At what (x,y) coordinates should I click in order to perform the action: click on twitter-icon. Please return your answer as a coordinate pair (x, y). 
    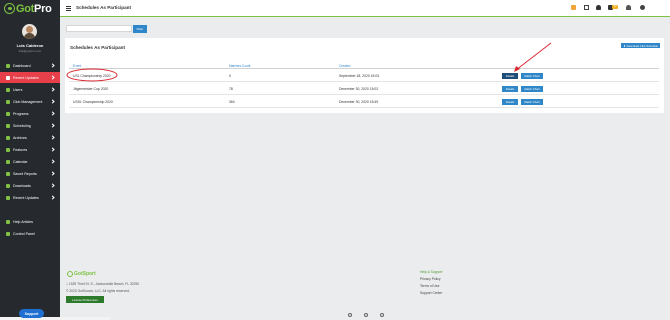
    Looking at the image, I should click on (366, 315).